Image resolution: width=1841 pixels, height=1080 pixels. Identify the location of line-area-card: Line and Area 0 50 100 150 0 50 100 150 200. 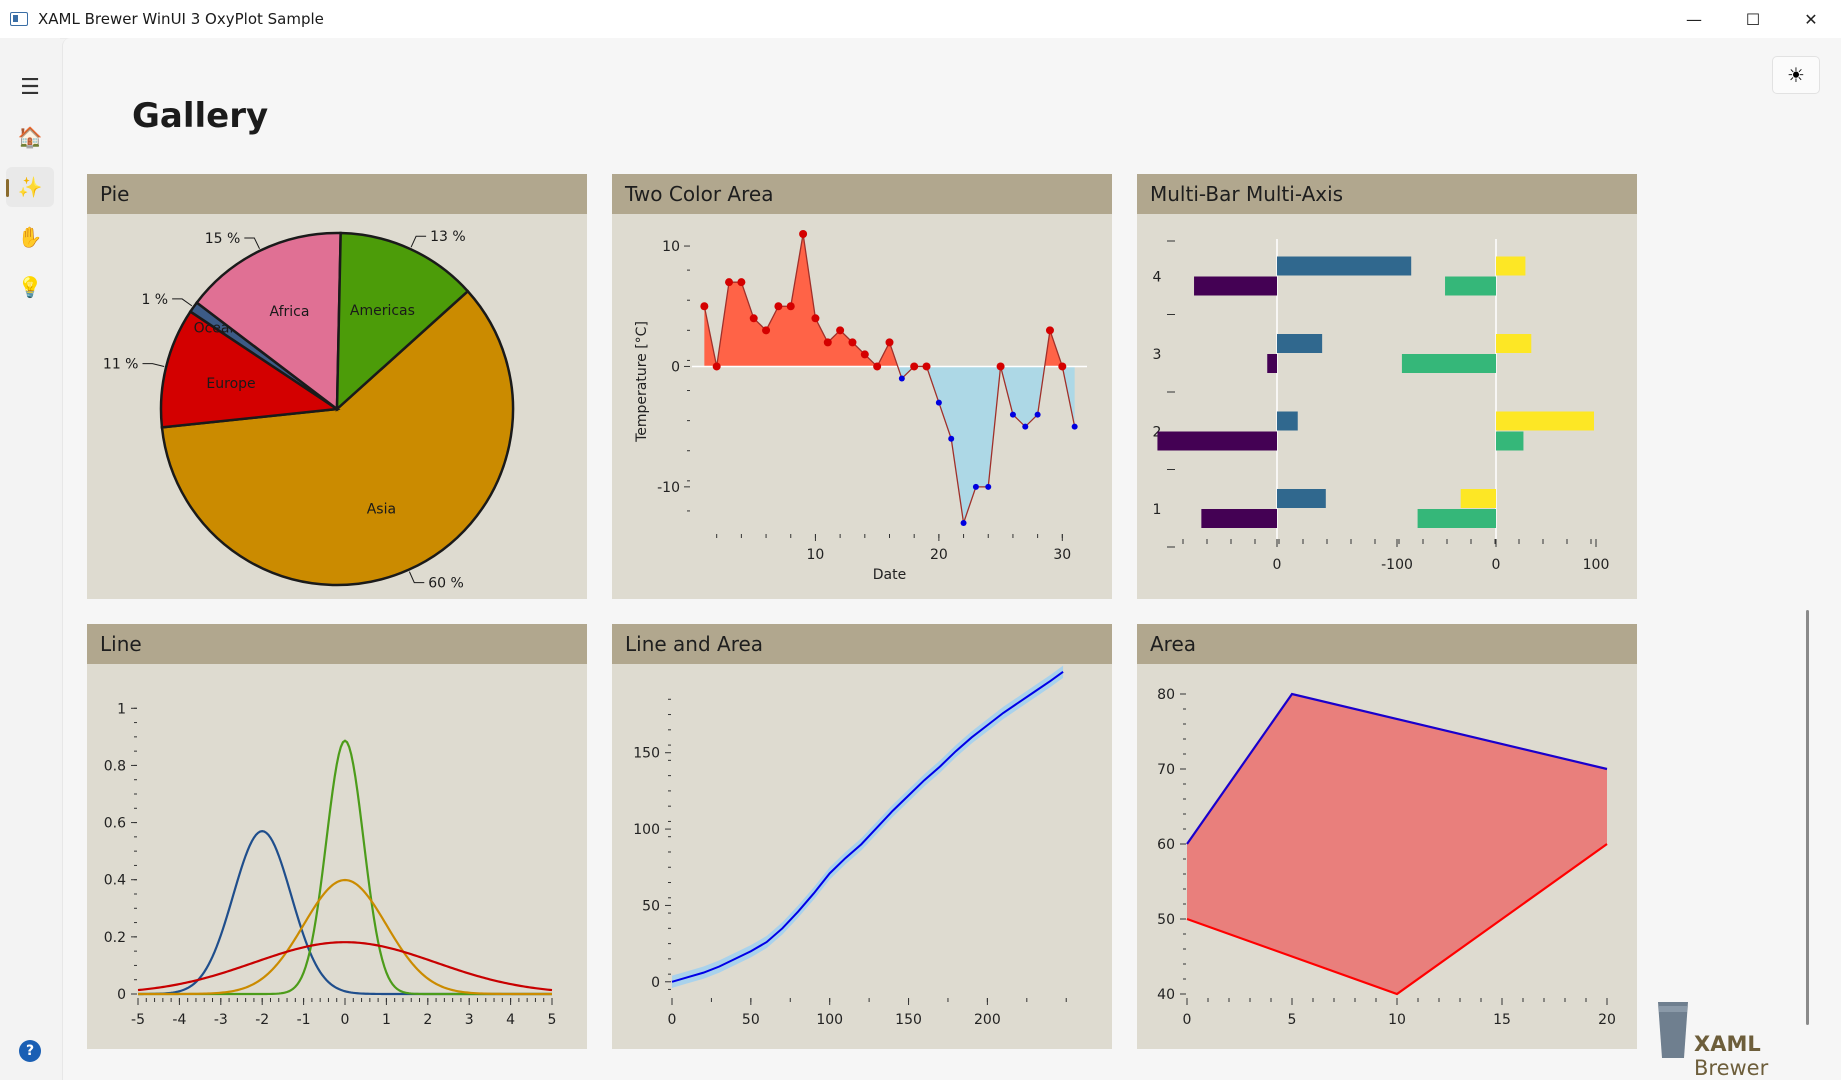
(862, 836).